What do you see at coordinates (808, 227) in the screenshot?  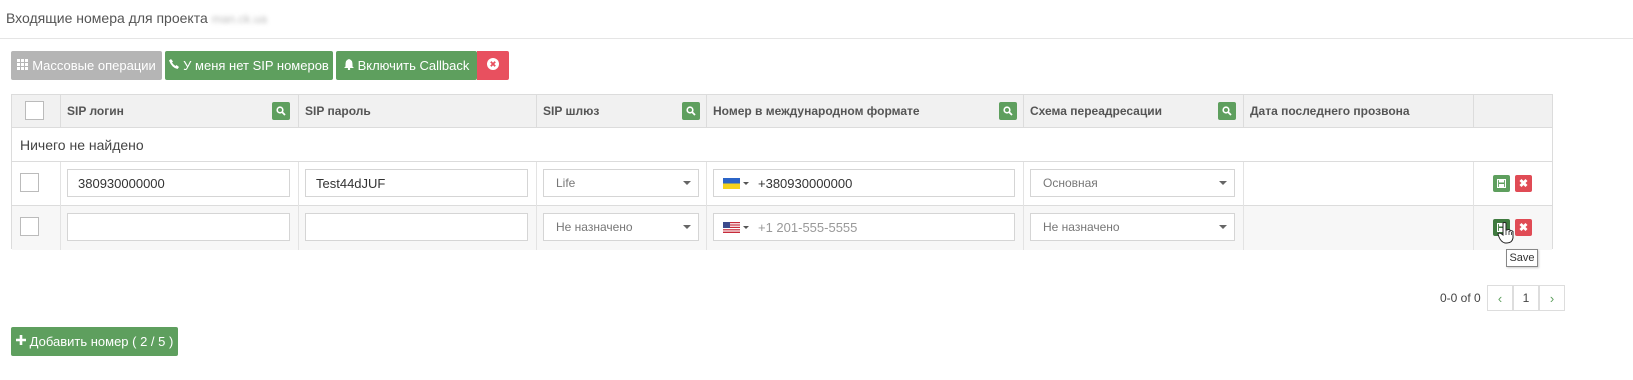 I see `phone-placeholder: +1 201-555-5555` at bounding box center [808, 227].